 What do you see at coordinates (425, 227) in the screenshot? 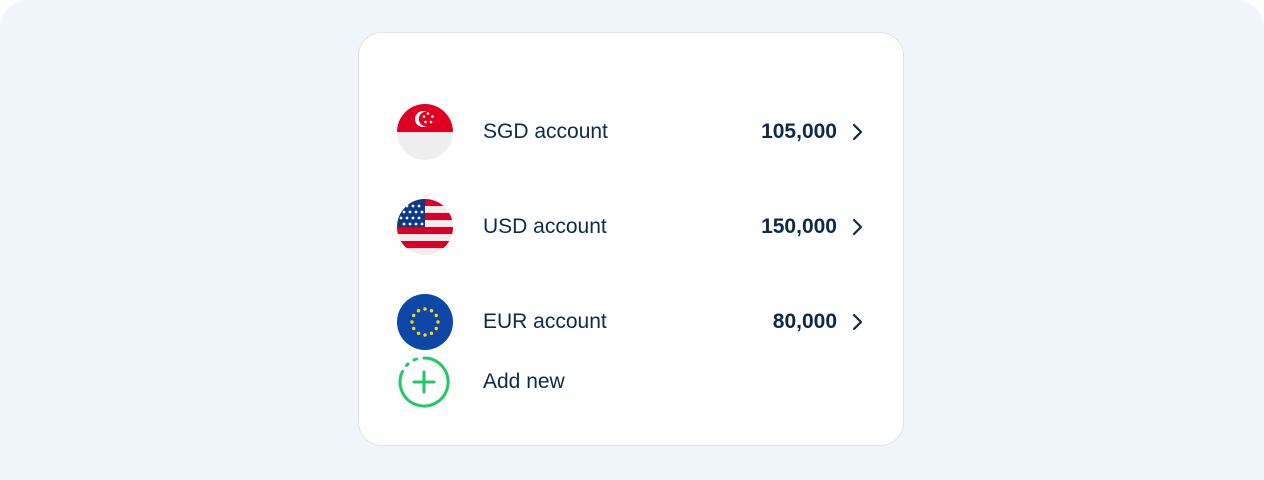
I see `usa-flag-icon` at bounding box center [425, 227].